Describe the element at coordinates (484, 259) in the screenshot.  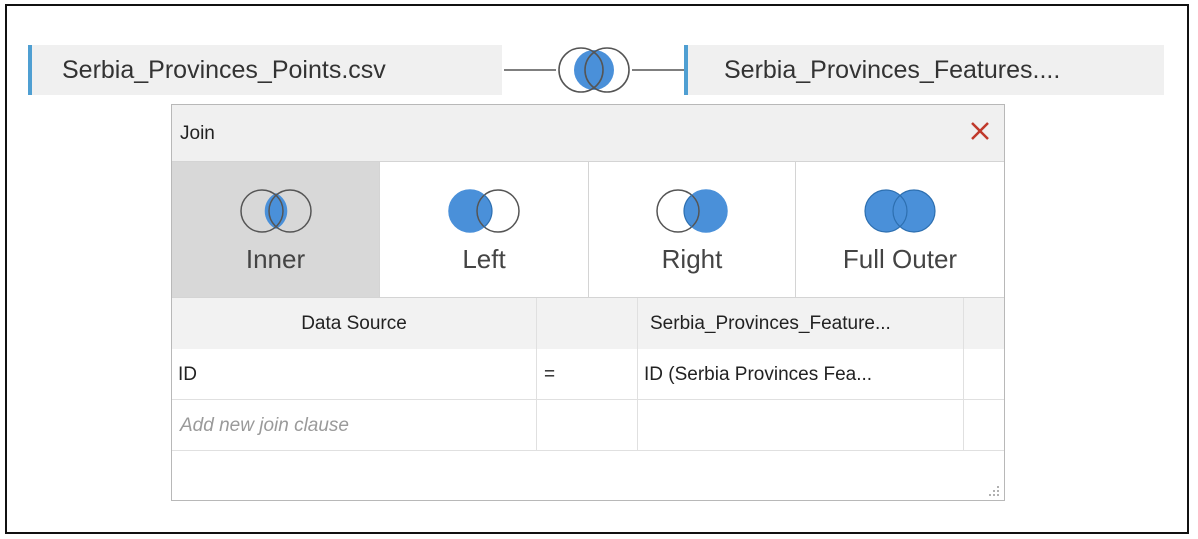
I see `join-type-label: Left` at that location.